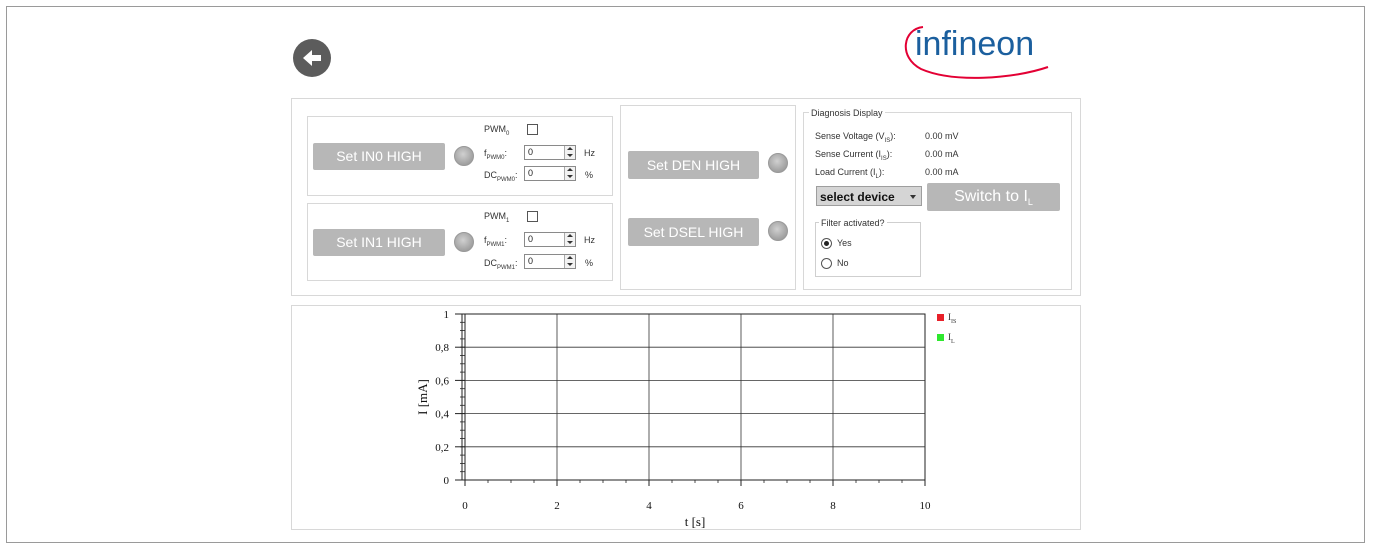 The width and height of the screenshot is (1373, 549). I want to click on x-axis-label: t [s], so click(695, 521).